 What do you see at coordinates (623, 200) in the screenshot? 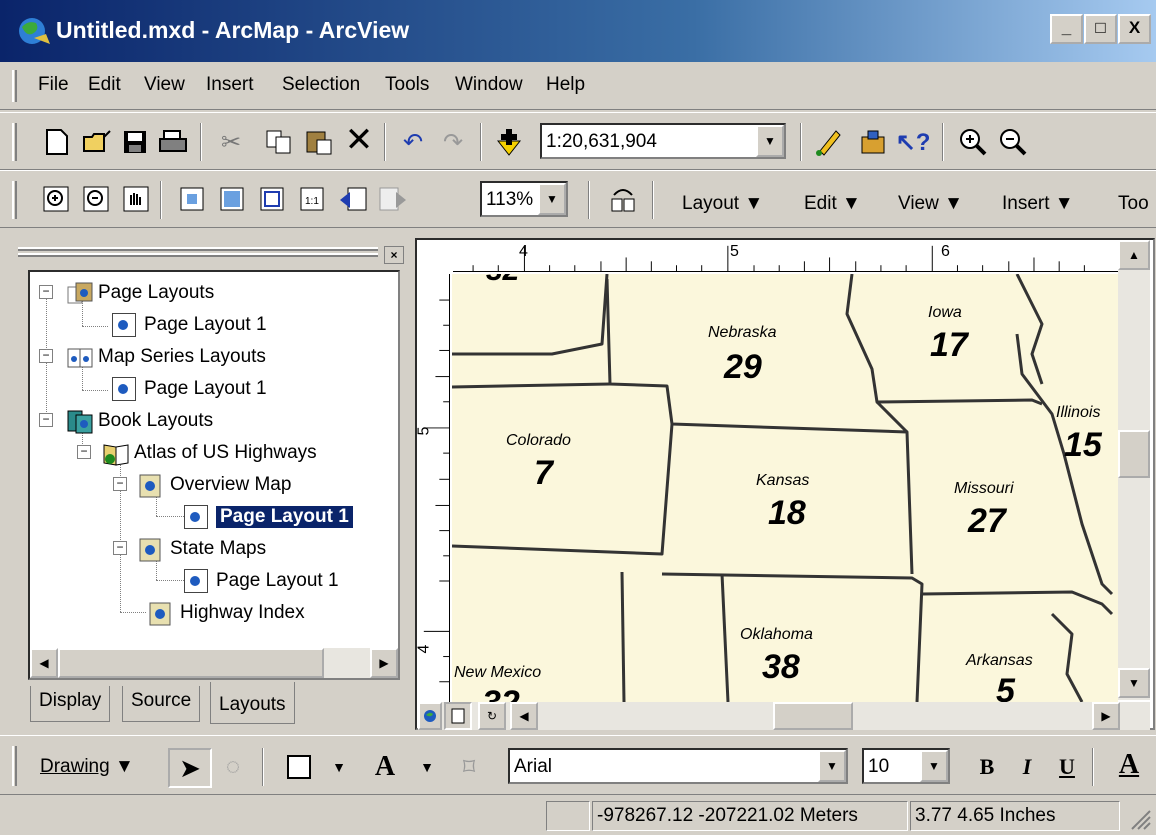
I see `toggle-draft-mode-icon` at bounding box center [623, 200].